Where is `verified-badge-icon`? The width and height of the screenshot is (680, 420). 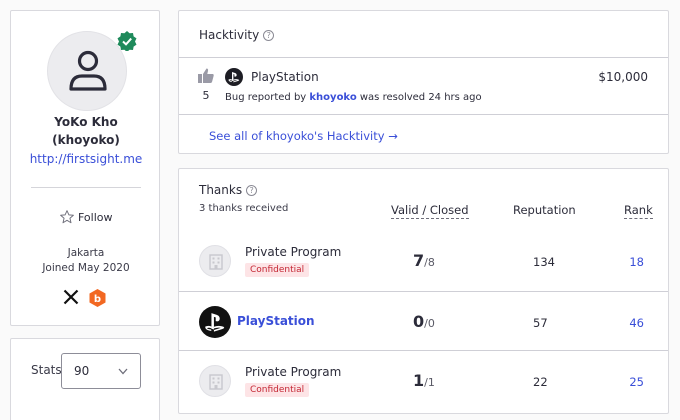 verified-badge-icon is located at coordinates (127, 41).